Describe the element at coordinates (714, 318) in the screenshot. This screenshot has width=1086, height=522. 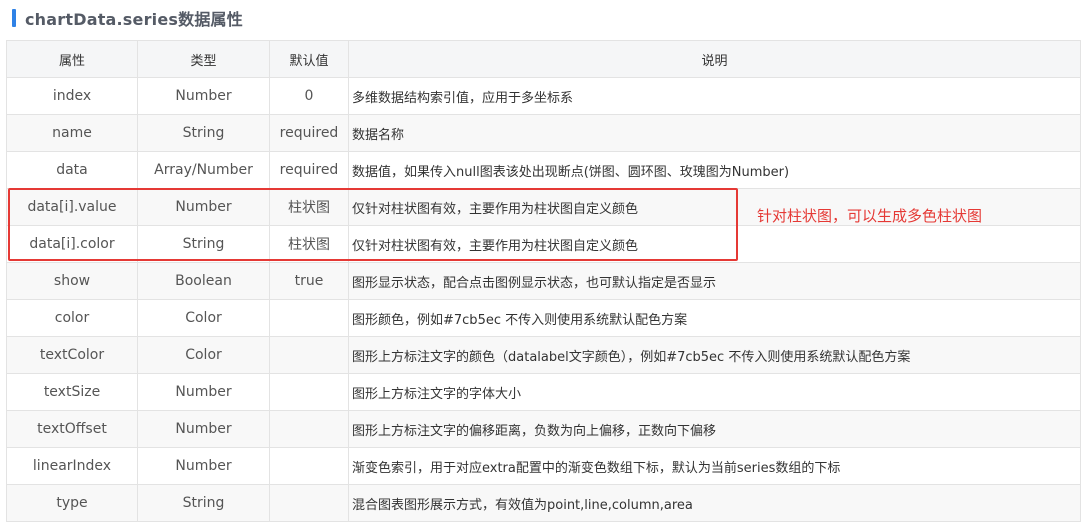
I see `cell-description: 图形颜色，例如#7cb5ec 不传入则使用系统默认配色方案` at that location.